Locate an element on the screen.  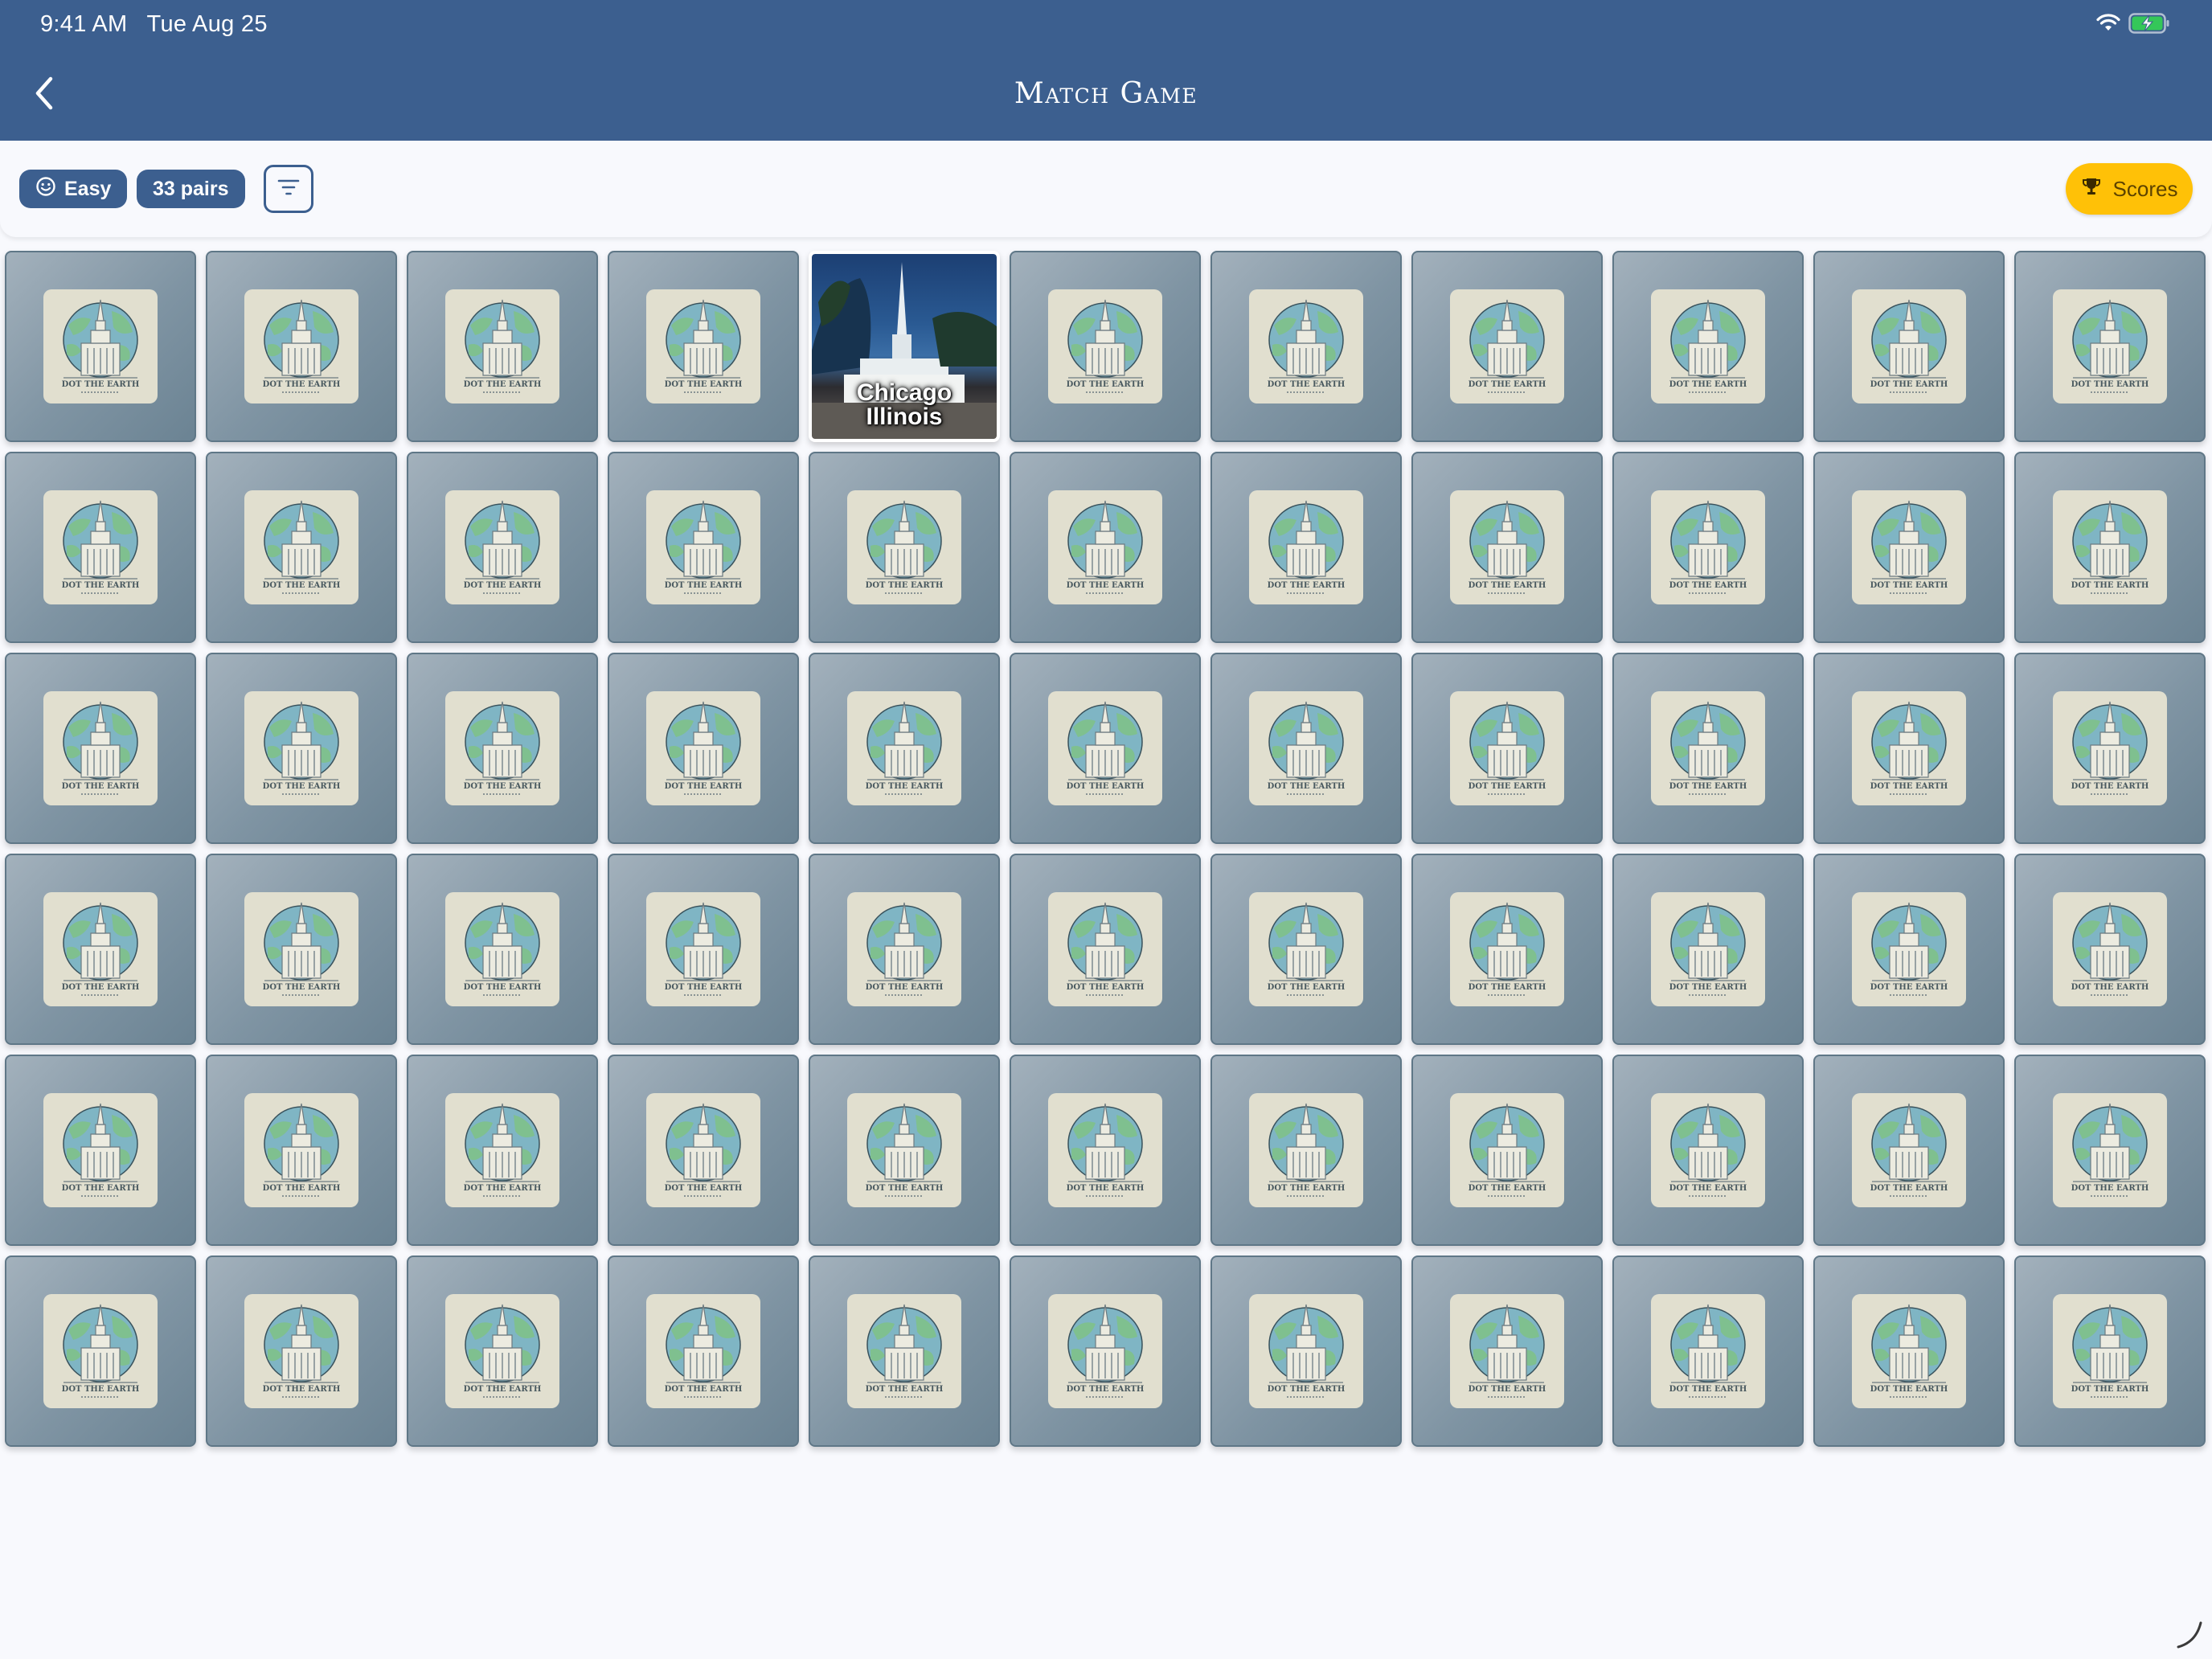
pairs-chip: 33 pairs is located at coordinates (191, 189).